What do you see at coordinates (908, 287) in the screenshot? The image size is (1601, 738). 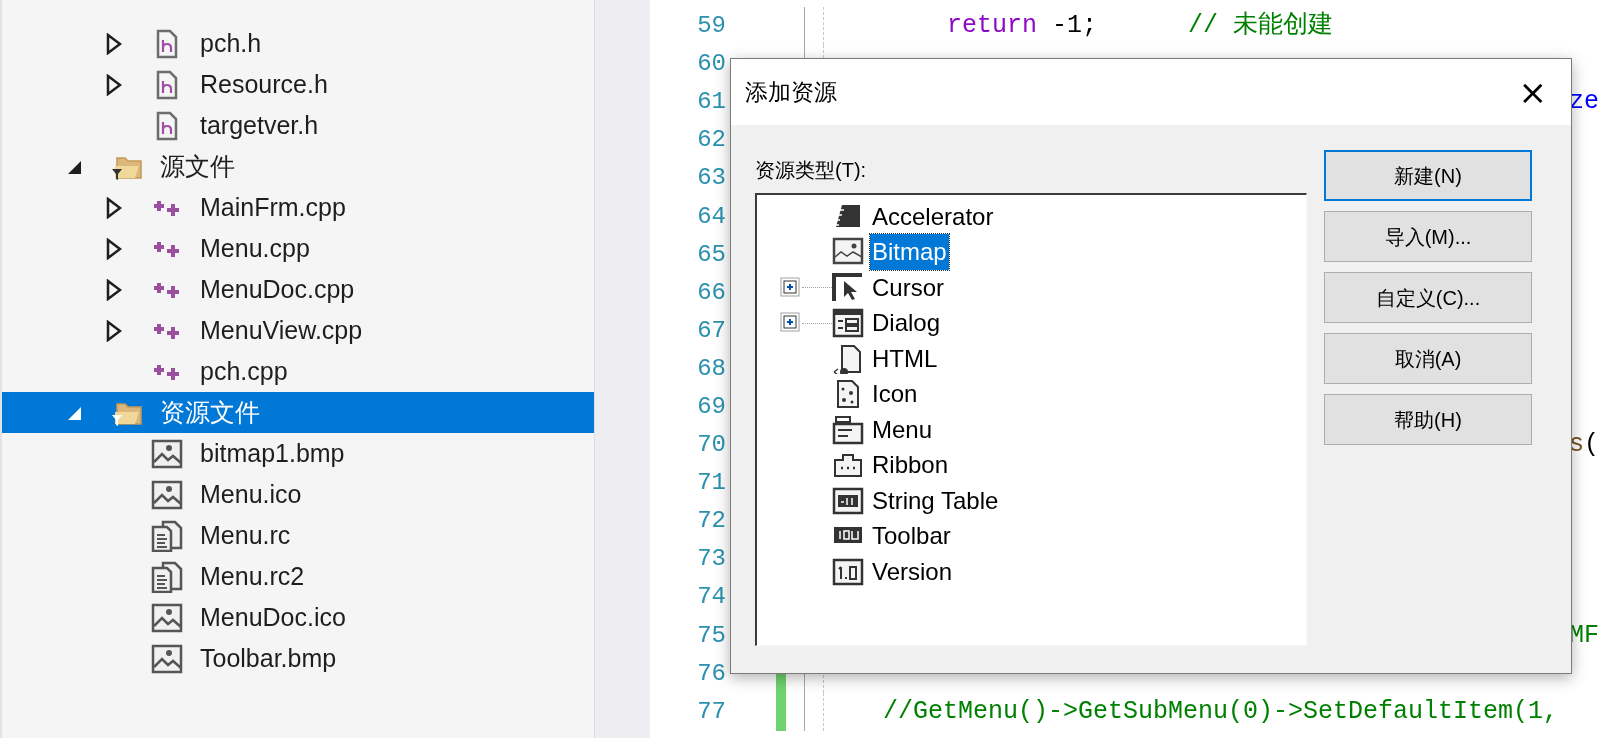 I see `list-item: Cursor` at bounding box center [908, 287].